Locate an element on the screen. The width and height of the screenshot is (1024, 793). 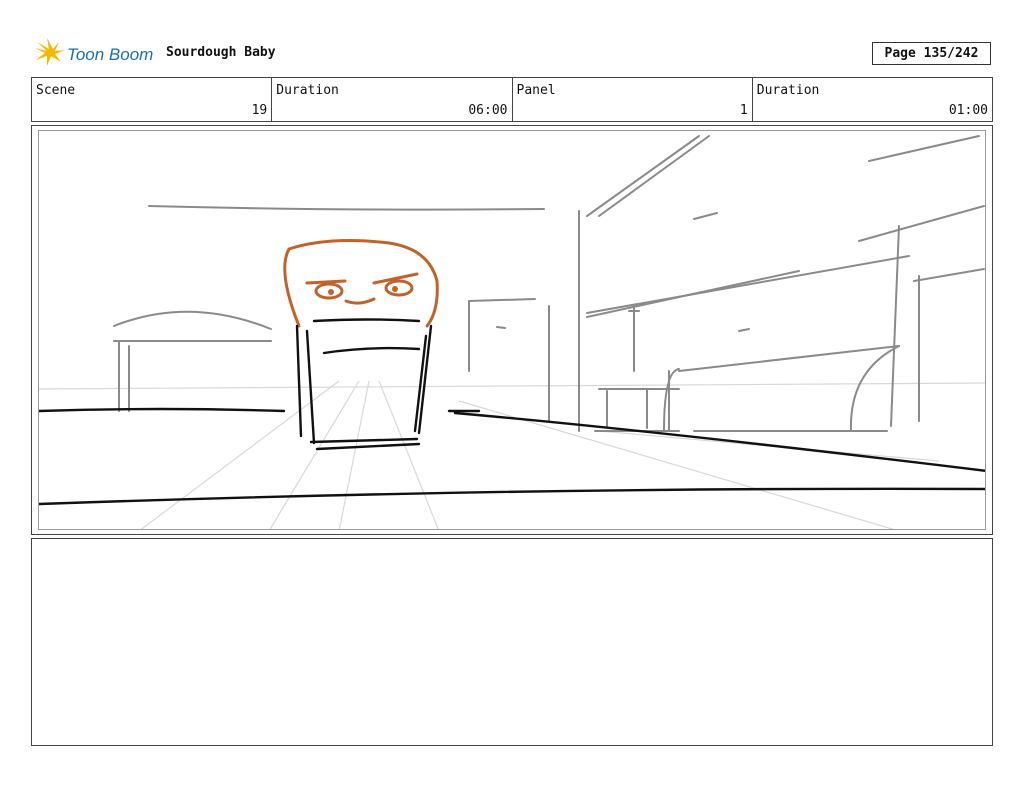
panel-duration-cell: Duration 01:00 is located at coordinates (872, 99).